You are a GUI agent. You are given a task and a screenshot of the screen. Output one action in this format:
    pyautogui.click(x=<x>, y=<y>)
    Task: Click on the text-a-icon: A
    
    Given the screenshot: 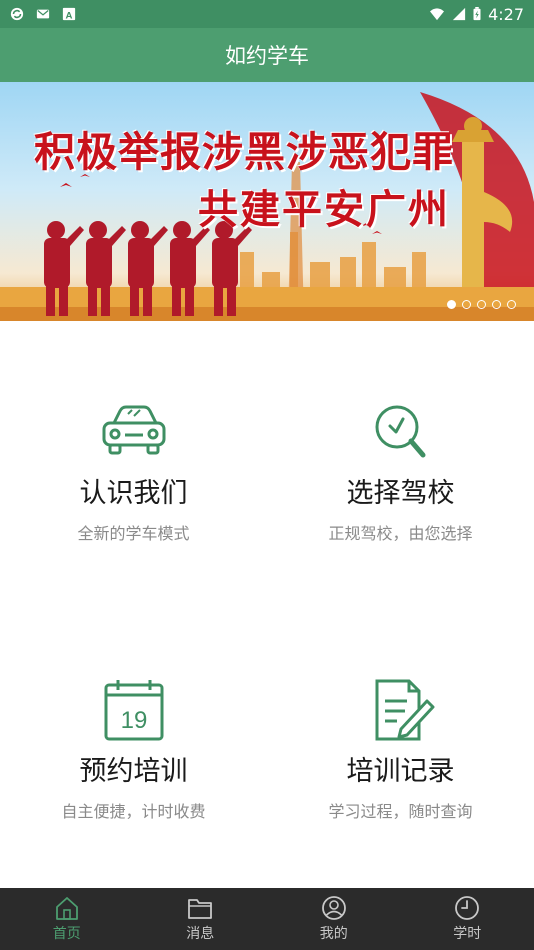 What is the action you would take?
    pyautogui.click(x=69, y=14)
    